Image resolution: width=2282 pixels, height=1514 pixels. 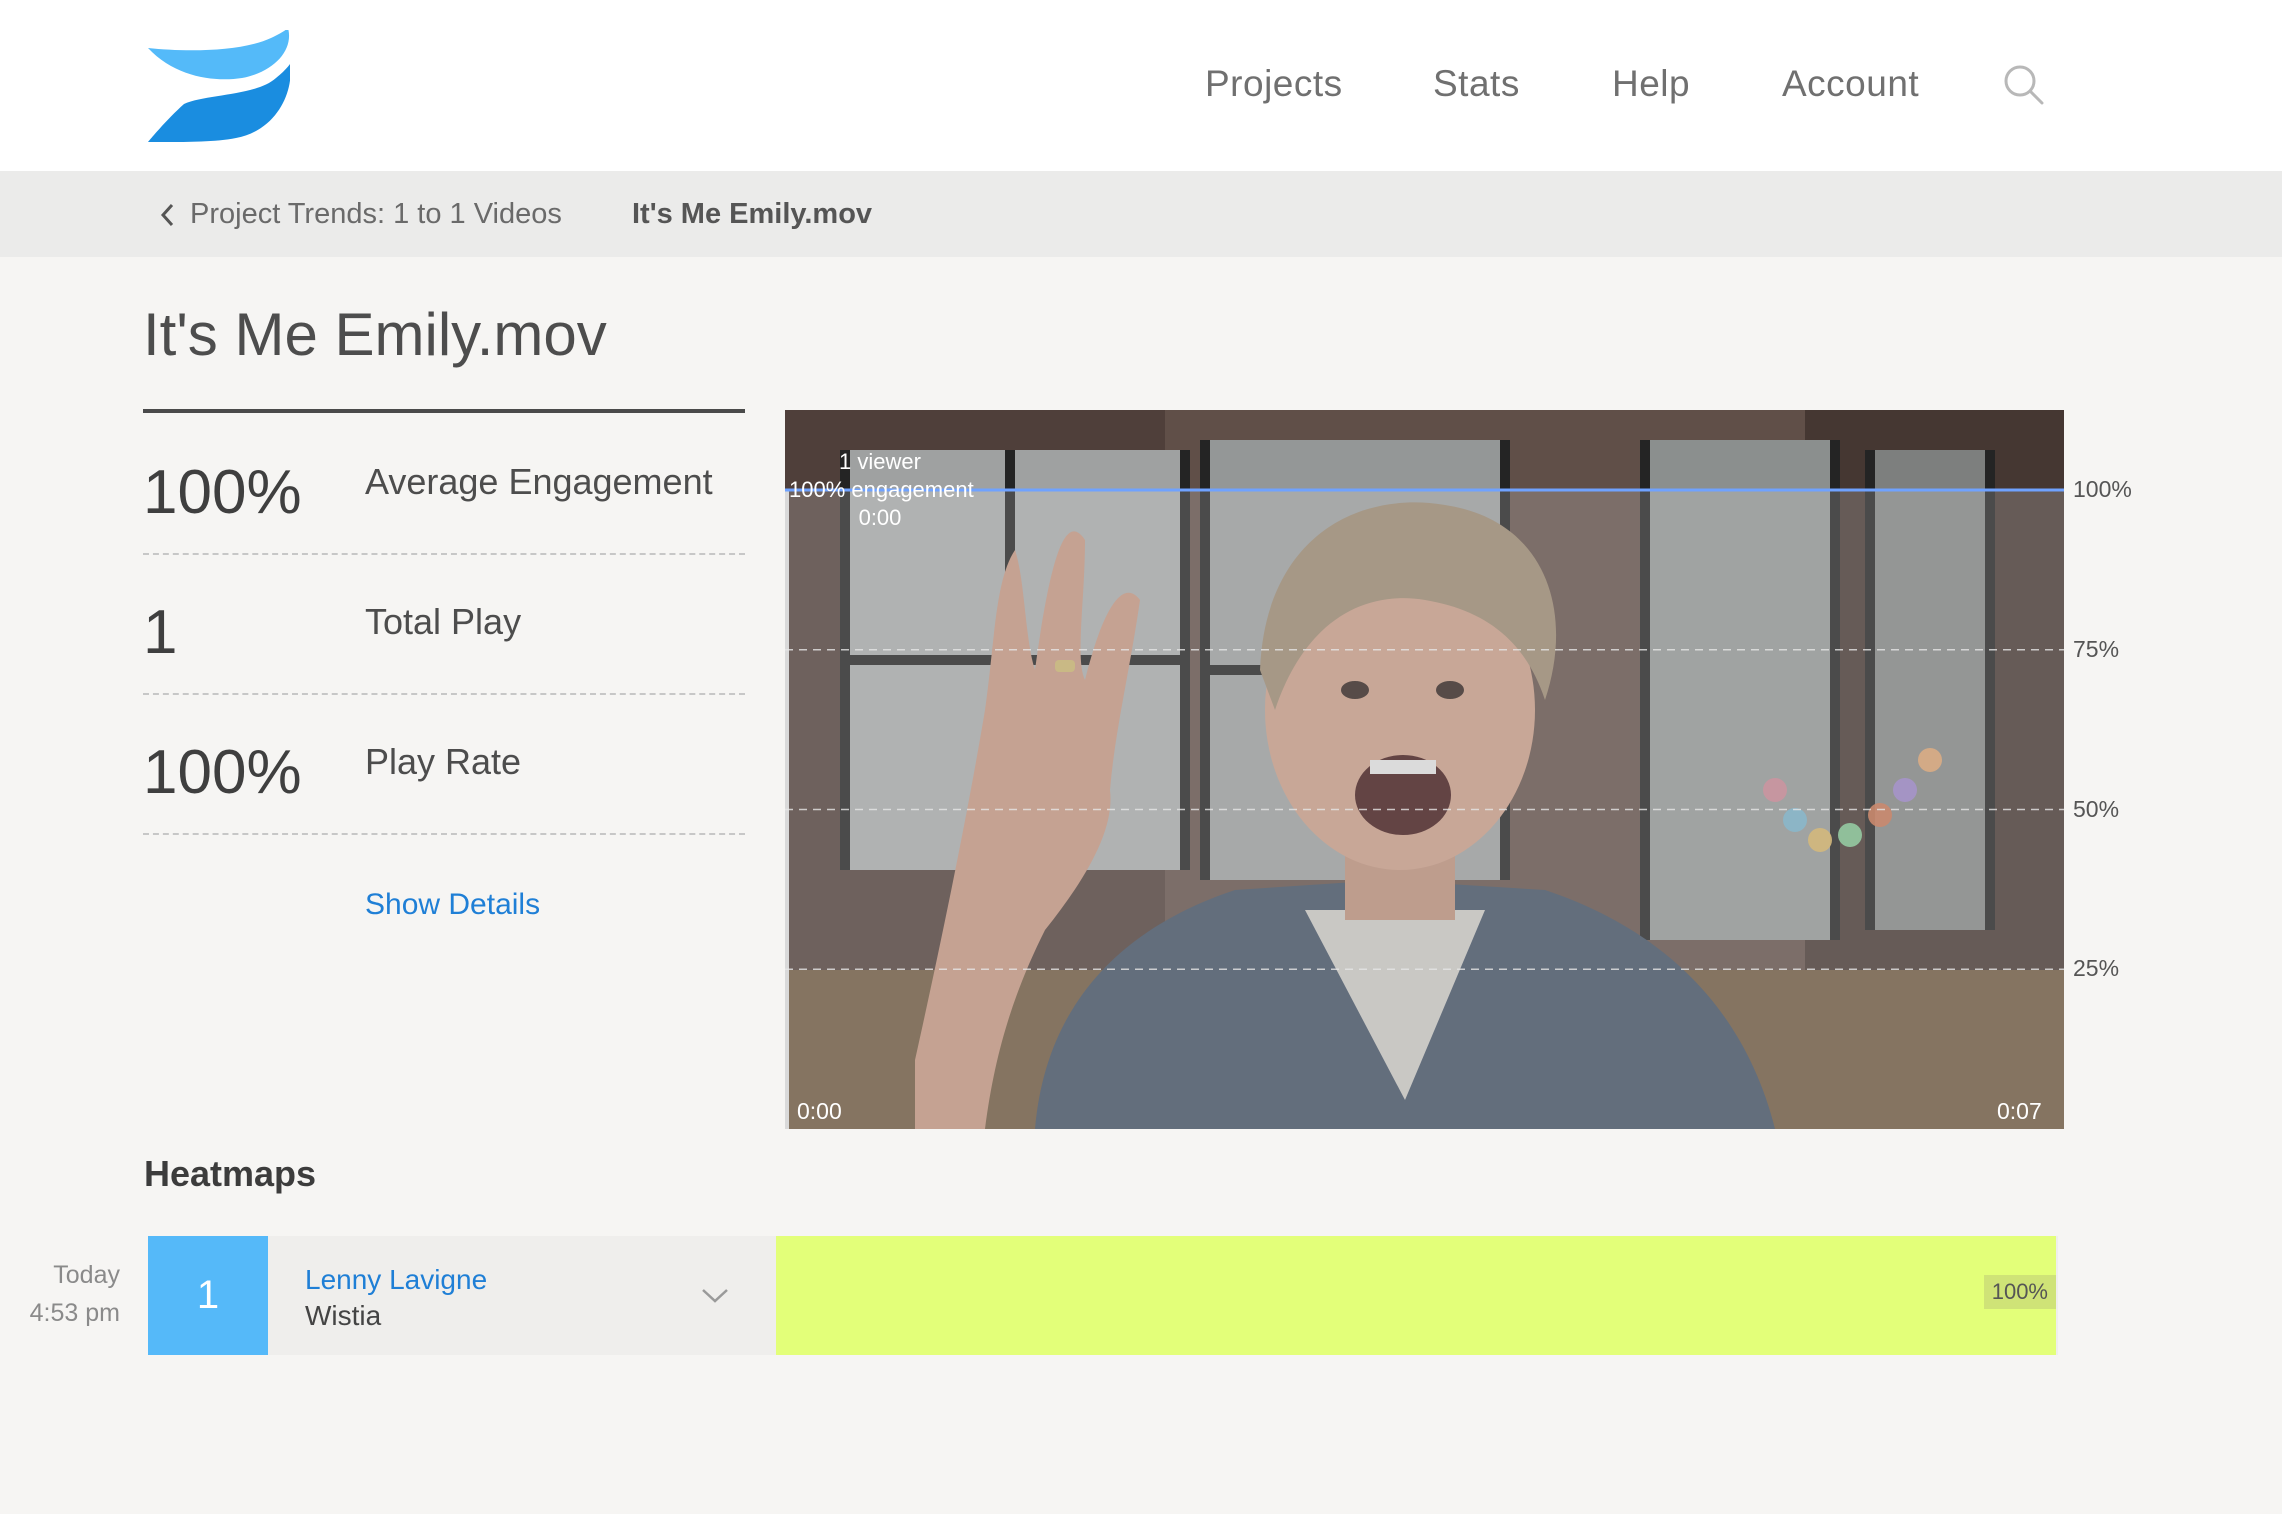 What do you see at coordinates (376, 214) in the screenshot?
I see `breadcrumb-back-label: Project Trends: 1 to 1 Videos` at bounding box center [376, 214].